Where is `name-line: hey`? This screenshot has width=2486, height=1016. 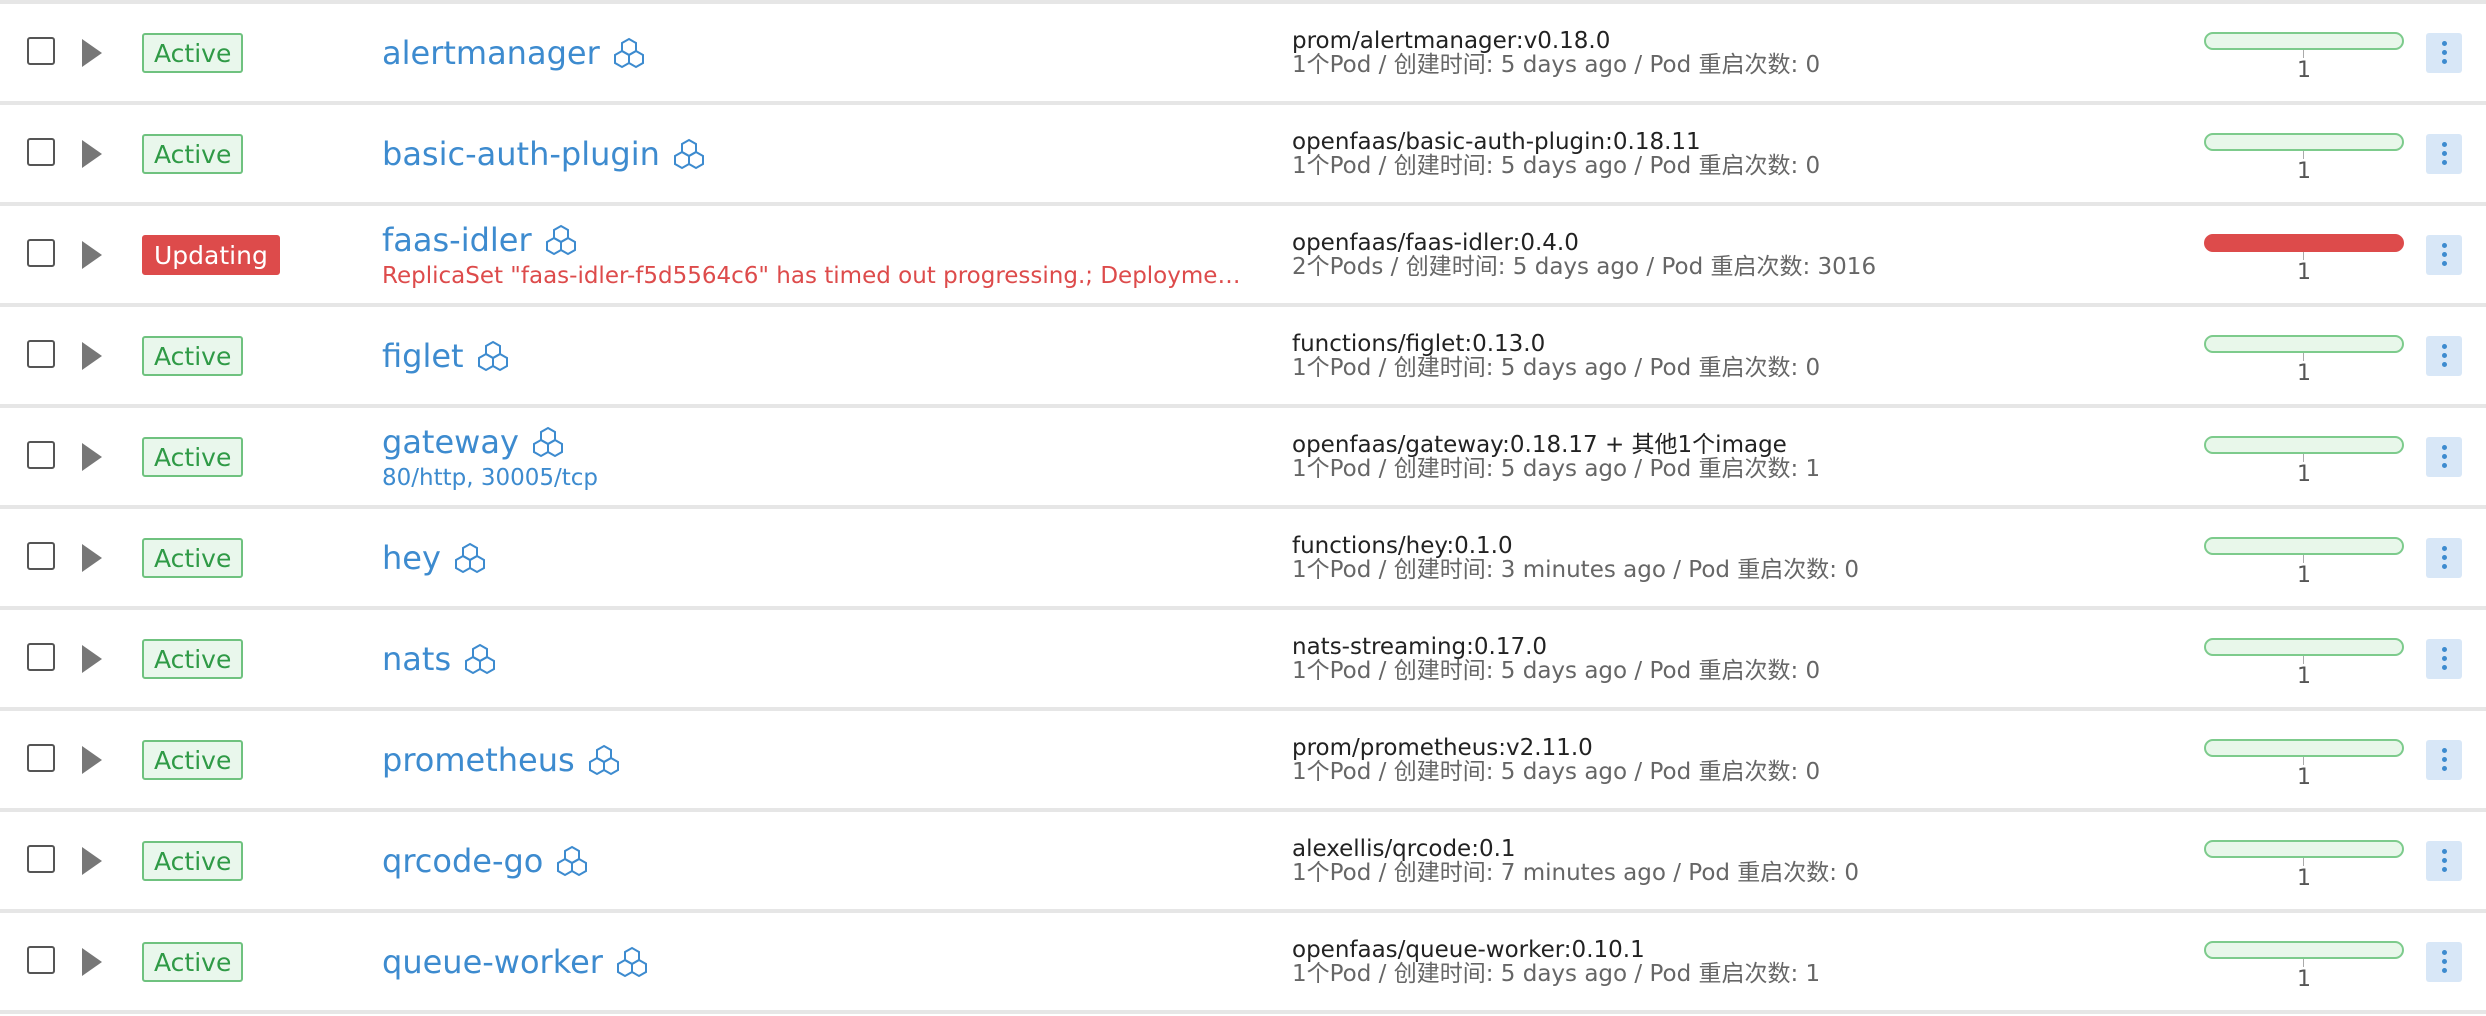
name-line: hey is located at coordinates (434, 558).